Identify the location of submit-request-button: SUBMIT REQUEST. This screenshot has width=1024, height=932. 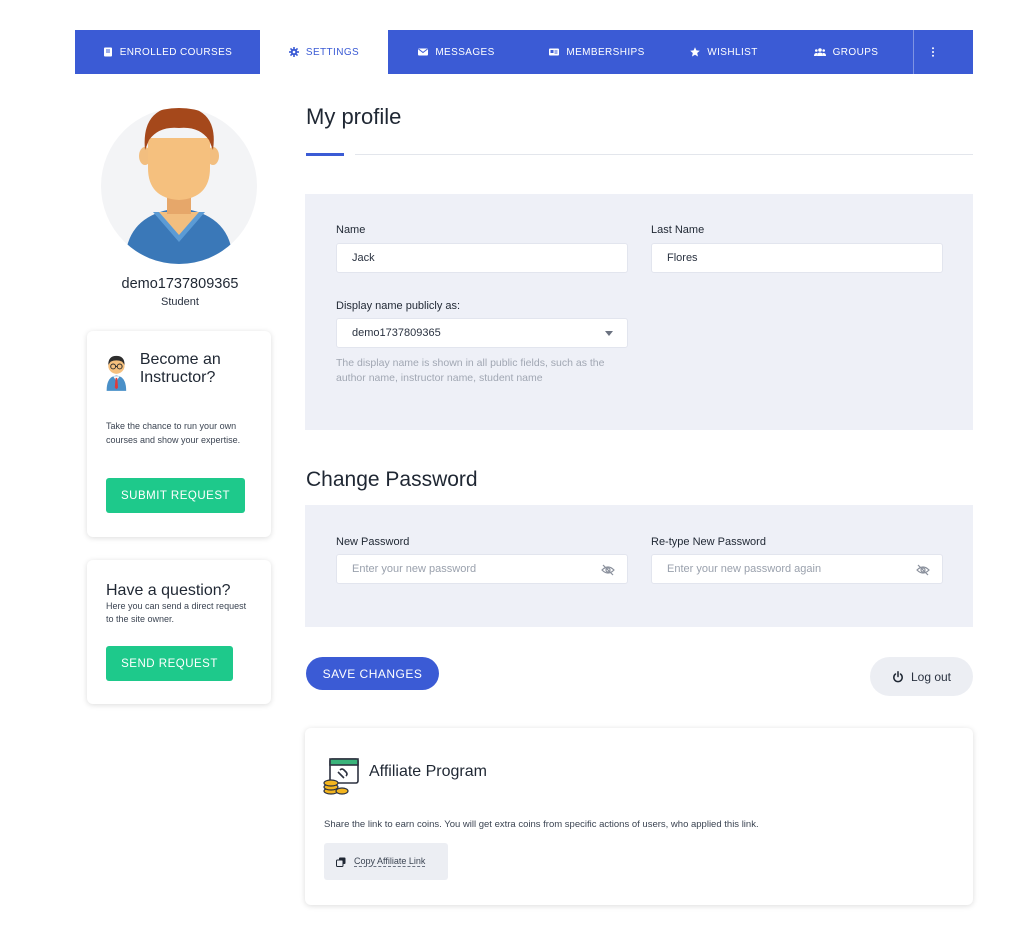
(175, 495).